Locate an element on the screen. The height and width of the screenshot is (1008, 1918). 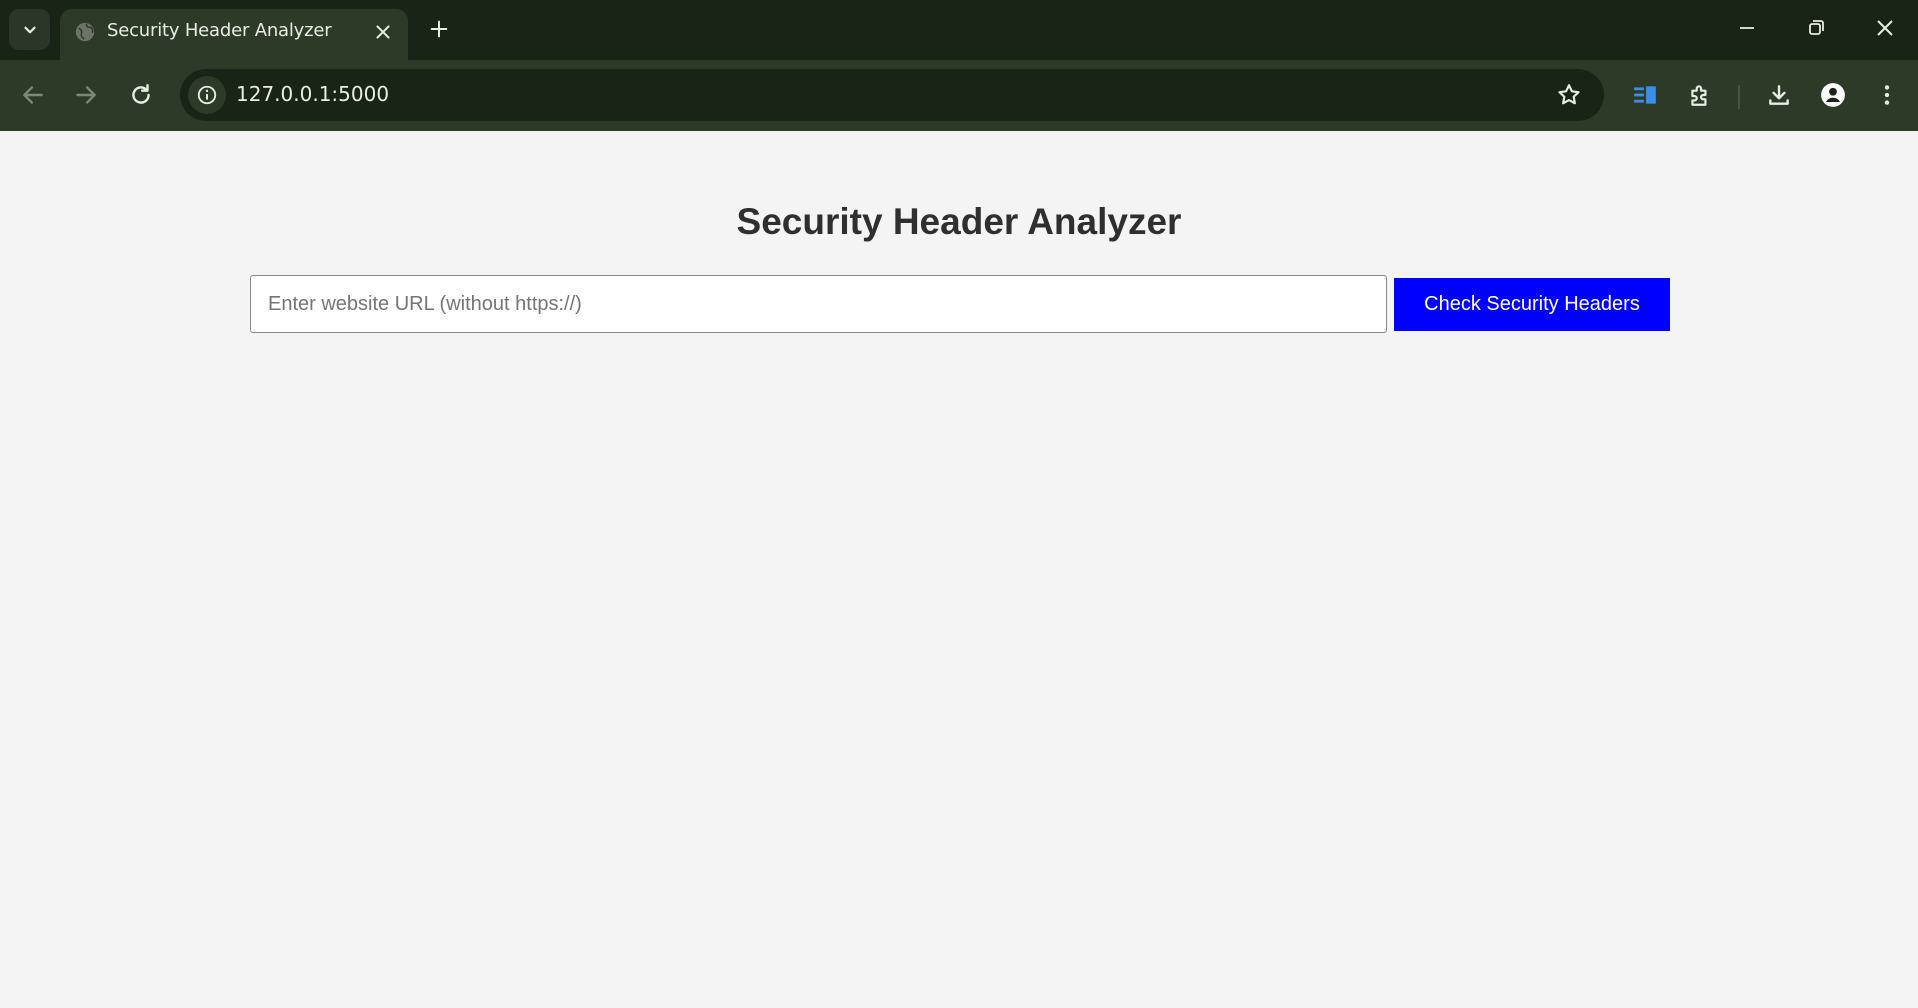
url-input is located at coordinates (818, 304).